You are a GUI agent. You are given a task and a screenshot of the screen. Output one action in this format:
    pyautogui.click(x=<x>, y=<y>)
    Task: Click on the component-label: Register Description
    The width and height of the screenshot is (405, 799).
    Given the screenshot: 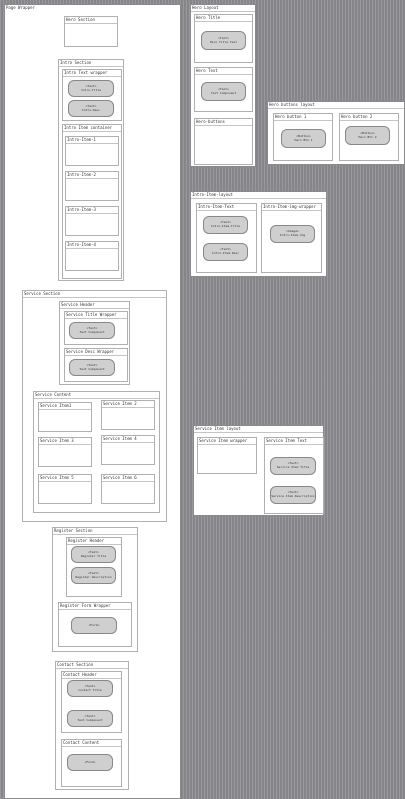 What is the action you would take?
    pyautogui.click(x=93, y=576)
    